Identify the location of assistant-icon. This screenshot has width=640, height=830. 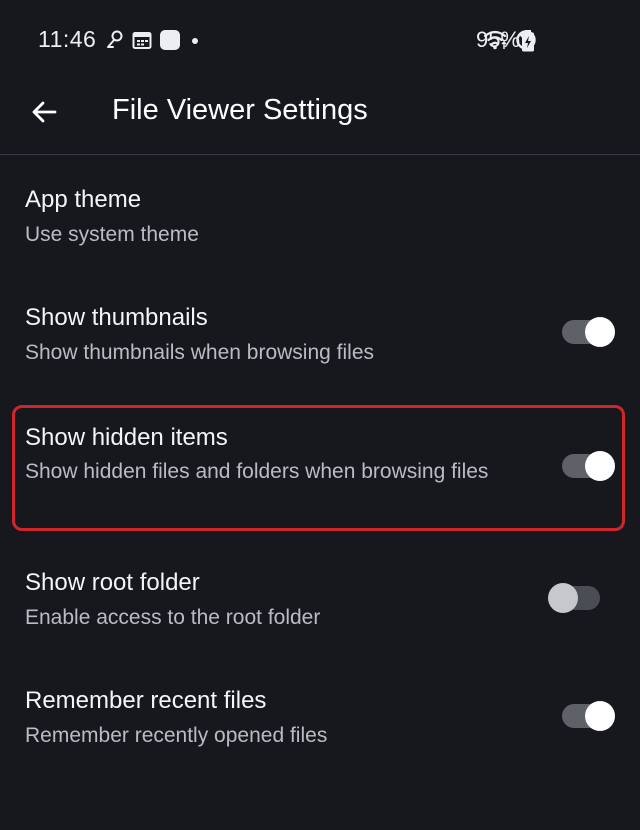
(115, 39).